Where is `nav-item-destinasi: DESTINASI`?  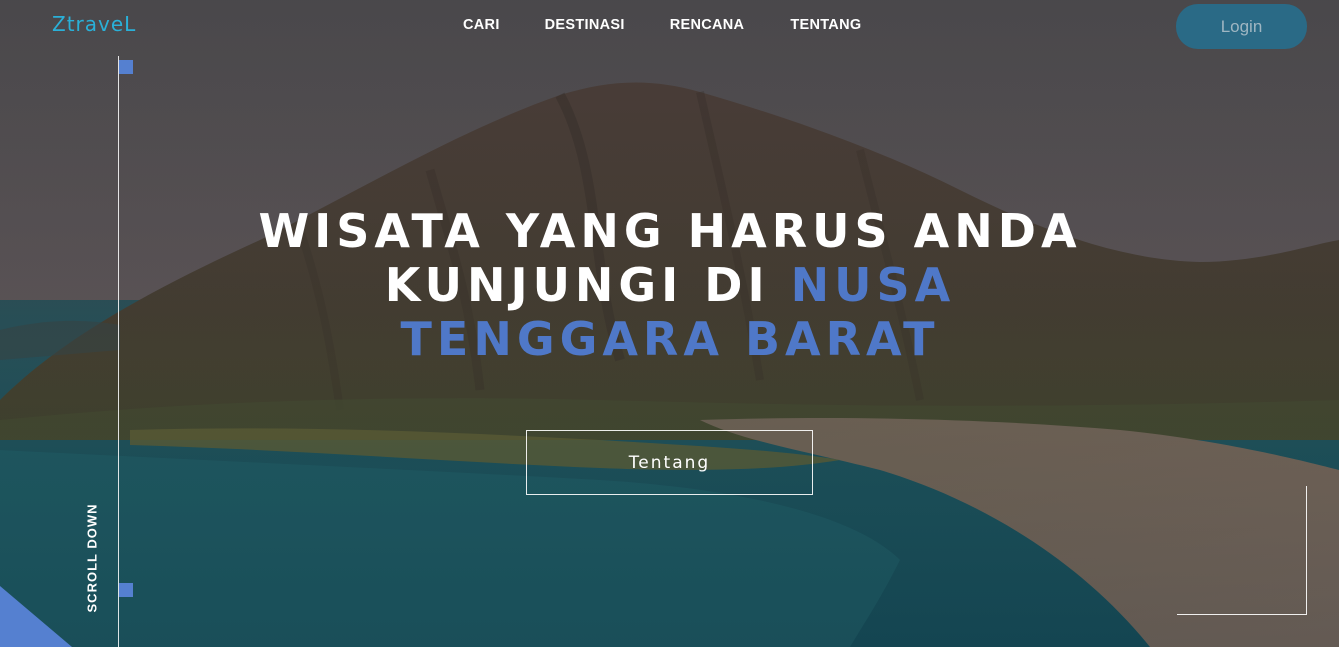
nav-item-destinasi: DESTINASI is located at coordinates (585, 25).